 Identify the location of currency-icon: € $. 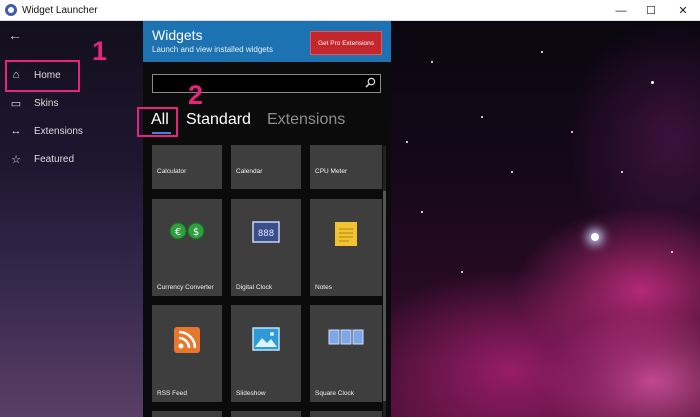
(187, 231).